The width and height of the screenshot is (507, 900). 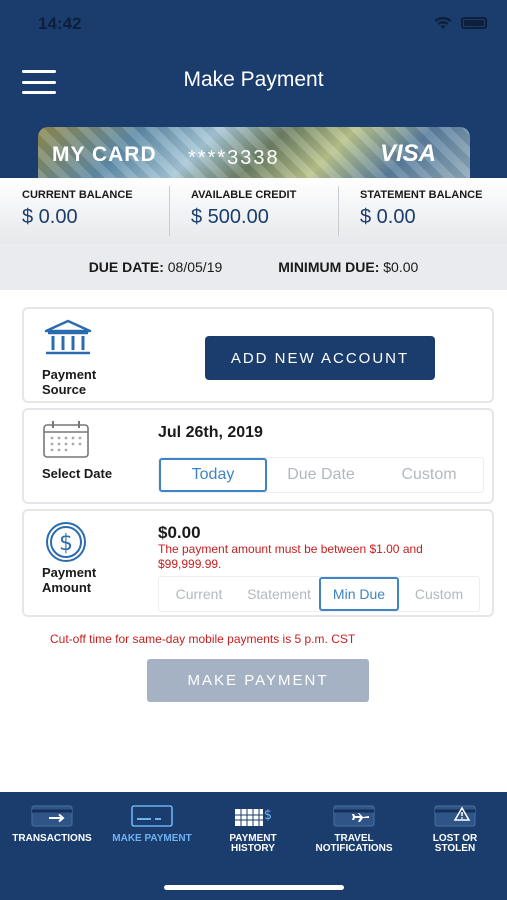 I want to click on bank-icon, so click(x=68, y=337).